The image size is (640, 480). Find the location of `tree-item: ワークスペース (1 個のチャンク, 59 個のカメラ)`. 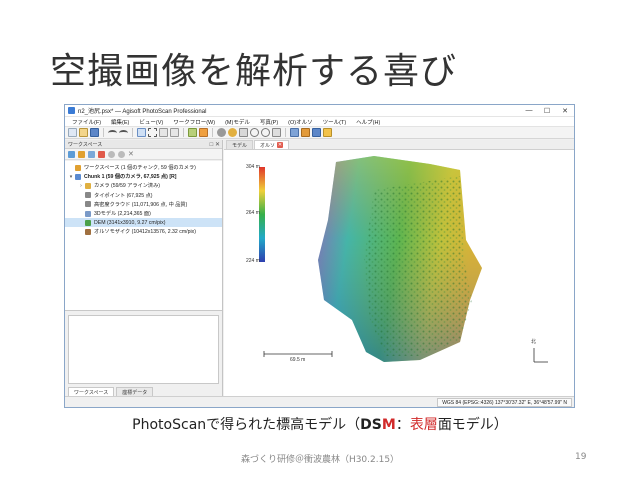

tree-item: ワークスペース (1 個のチャンク, 59 個のカメラ) is located at coordinates (143, 167).